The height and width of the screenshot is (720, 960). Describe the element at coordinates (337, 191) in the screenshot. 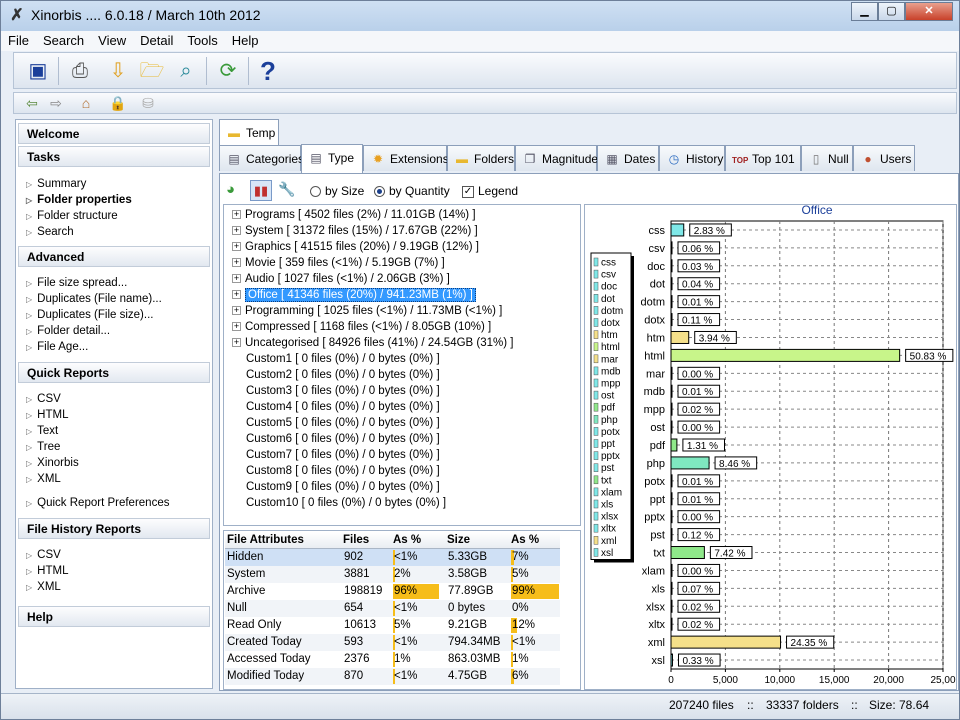

I see `by-size-radio: by Size` at that location.